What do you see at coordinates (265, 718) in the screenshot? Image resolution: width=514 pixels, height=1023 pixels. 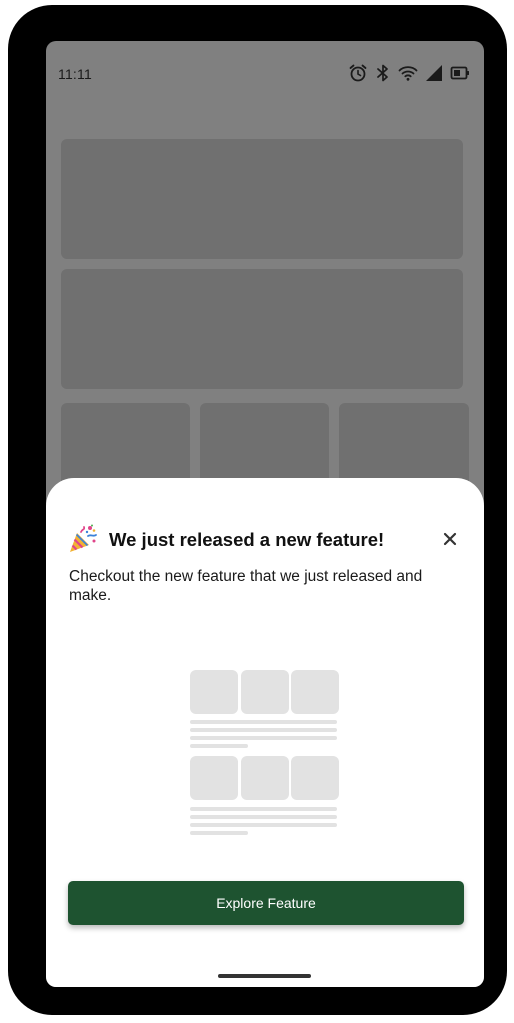 I see `feature-illustration` at bounding box center [265, 718].